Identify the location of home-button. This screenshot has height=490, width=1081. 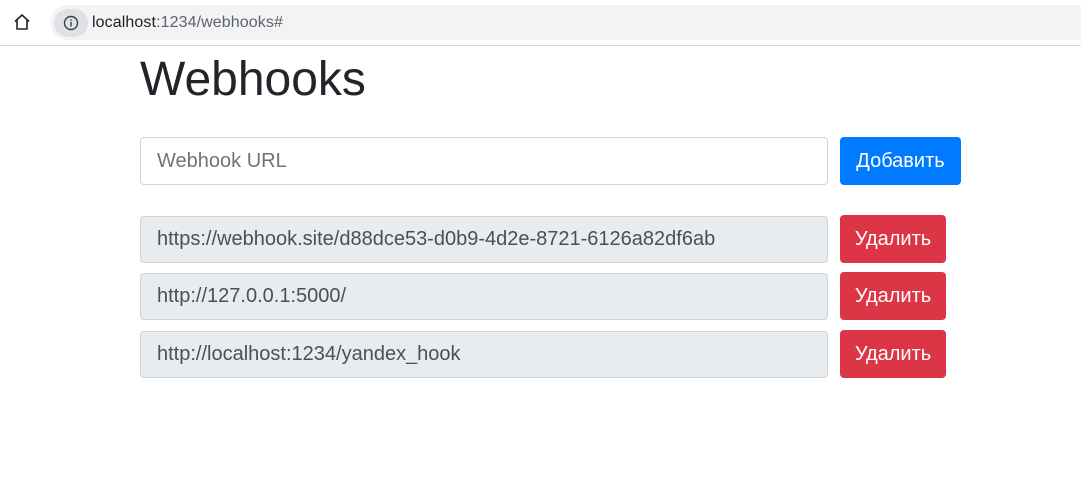
(22, 22).